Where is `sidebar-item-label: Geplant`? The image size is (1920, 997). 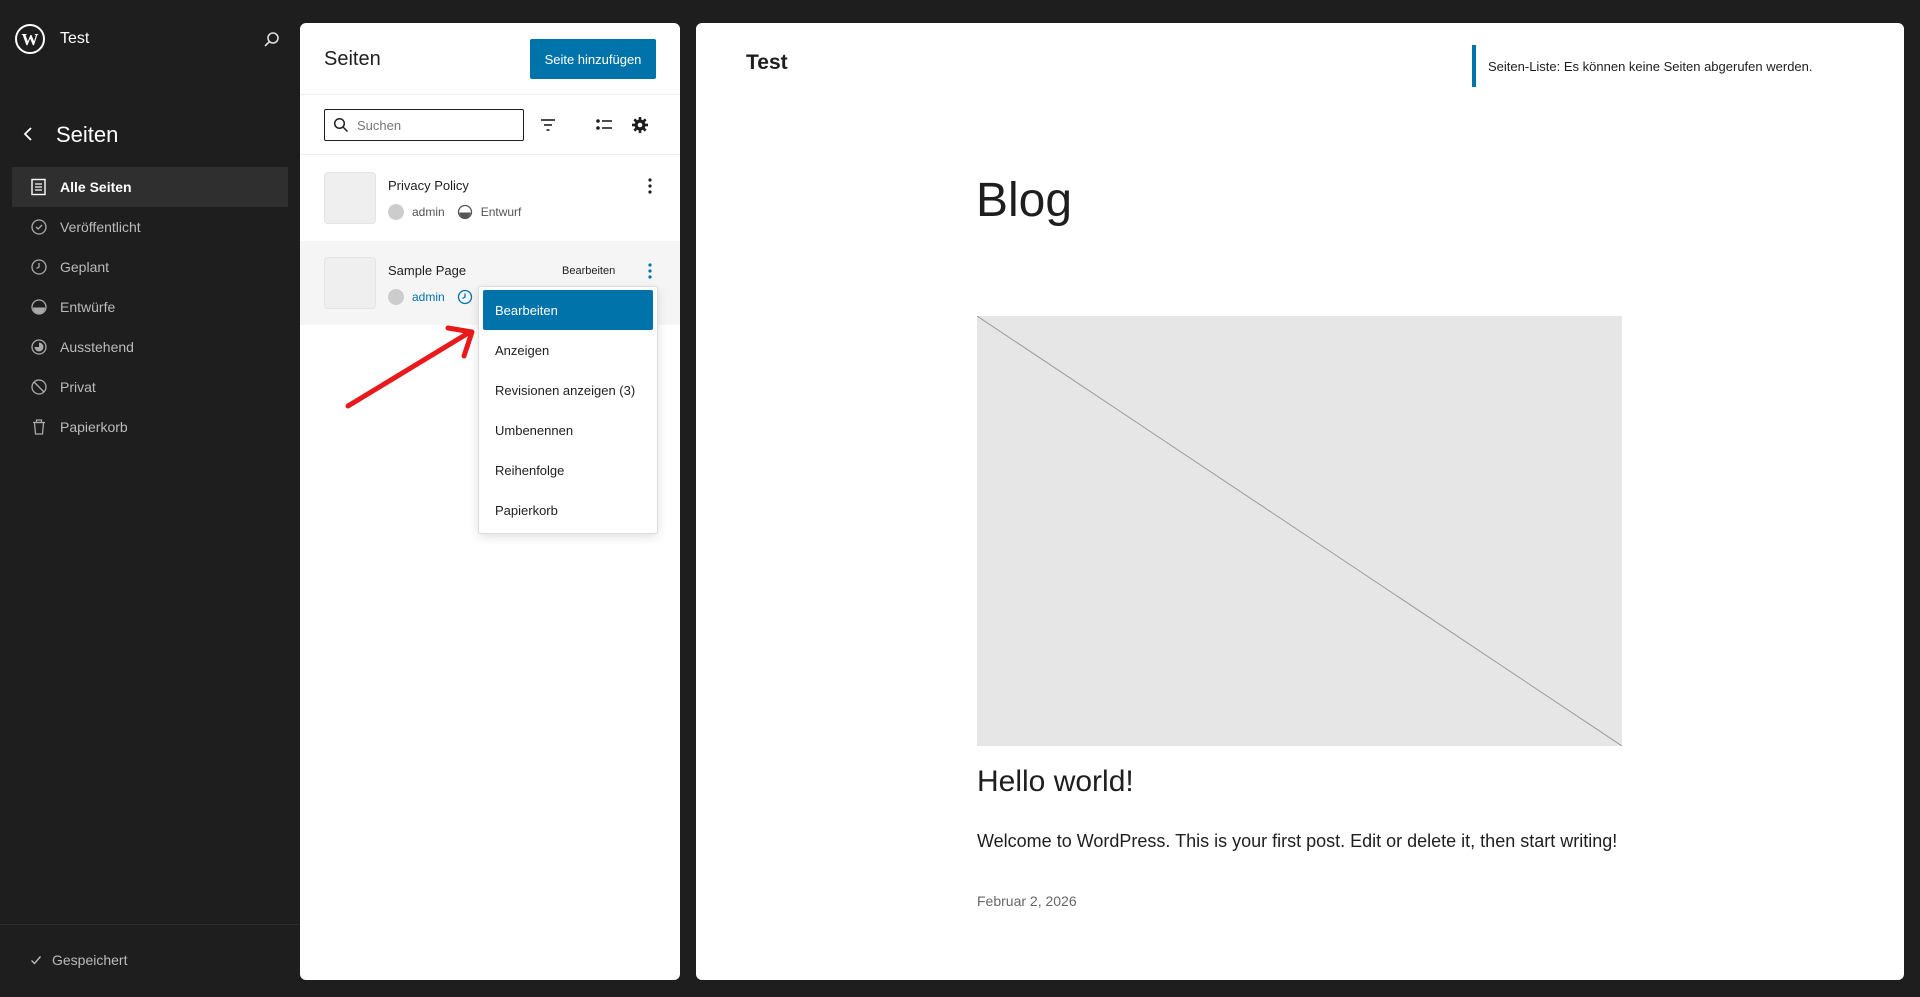 sidebar-item-label: Geplant is located at coordinates (85, 267).